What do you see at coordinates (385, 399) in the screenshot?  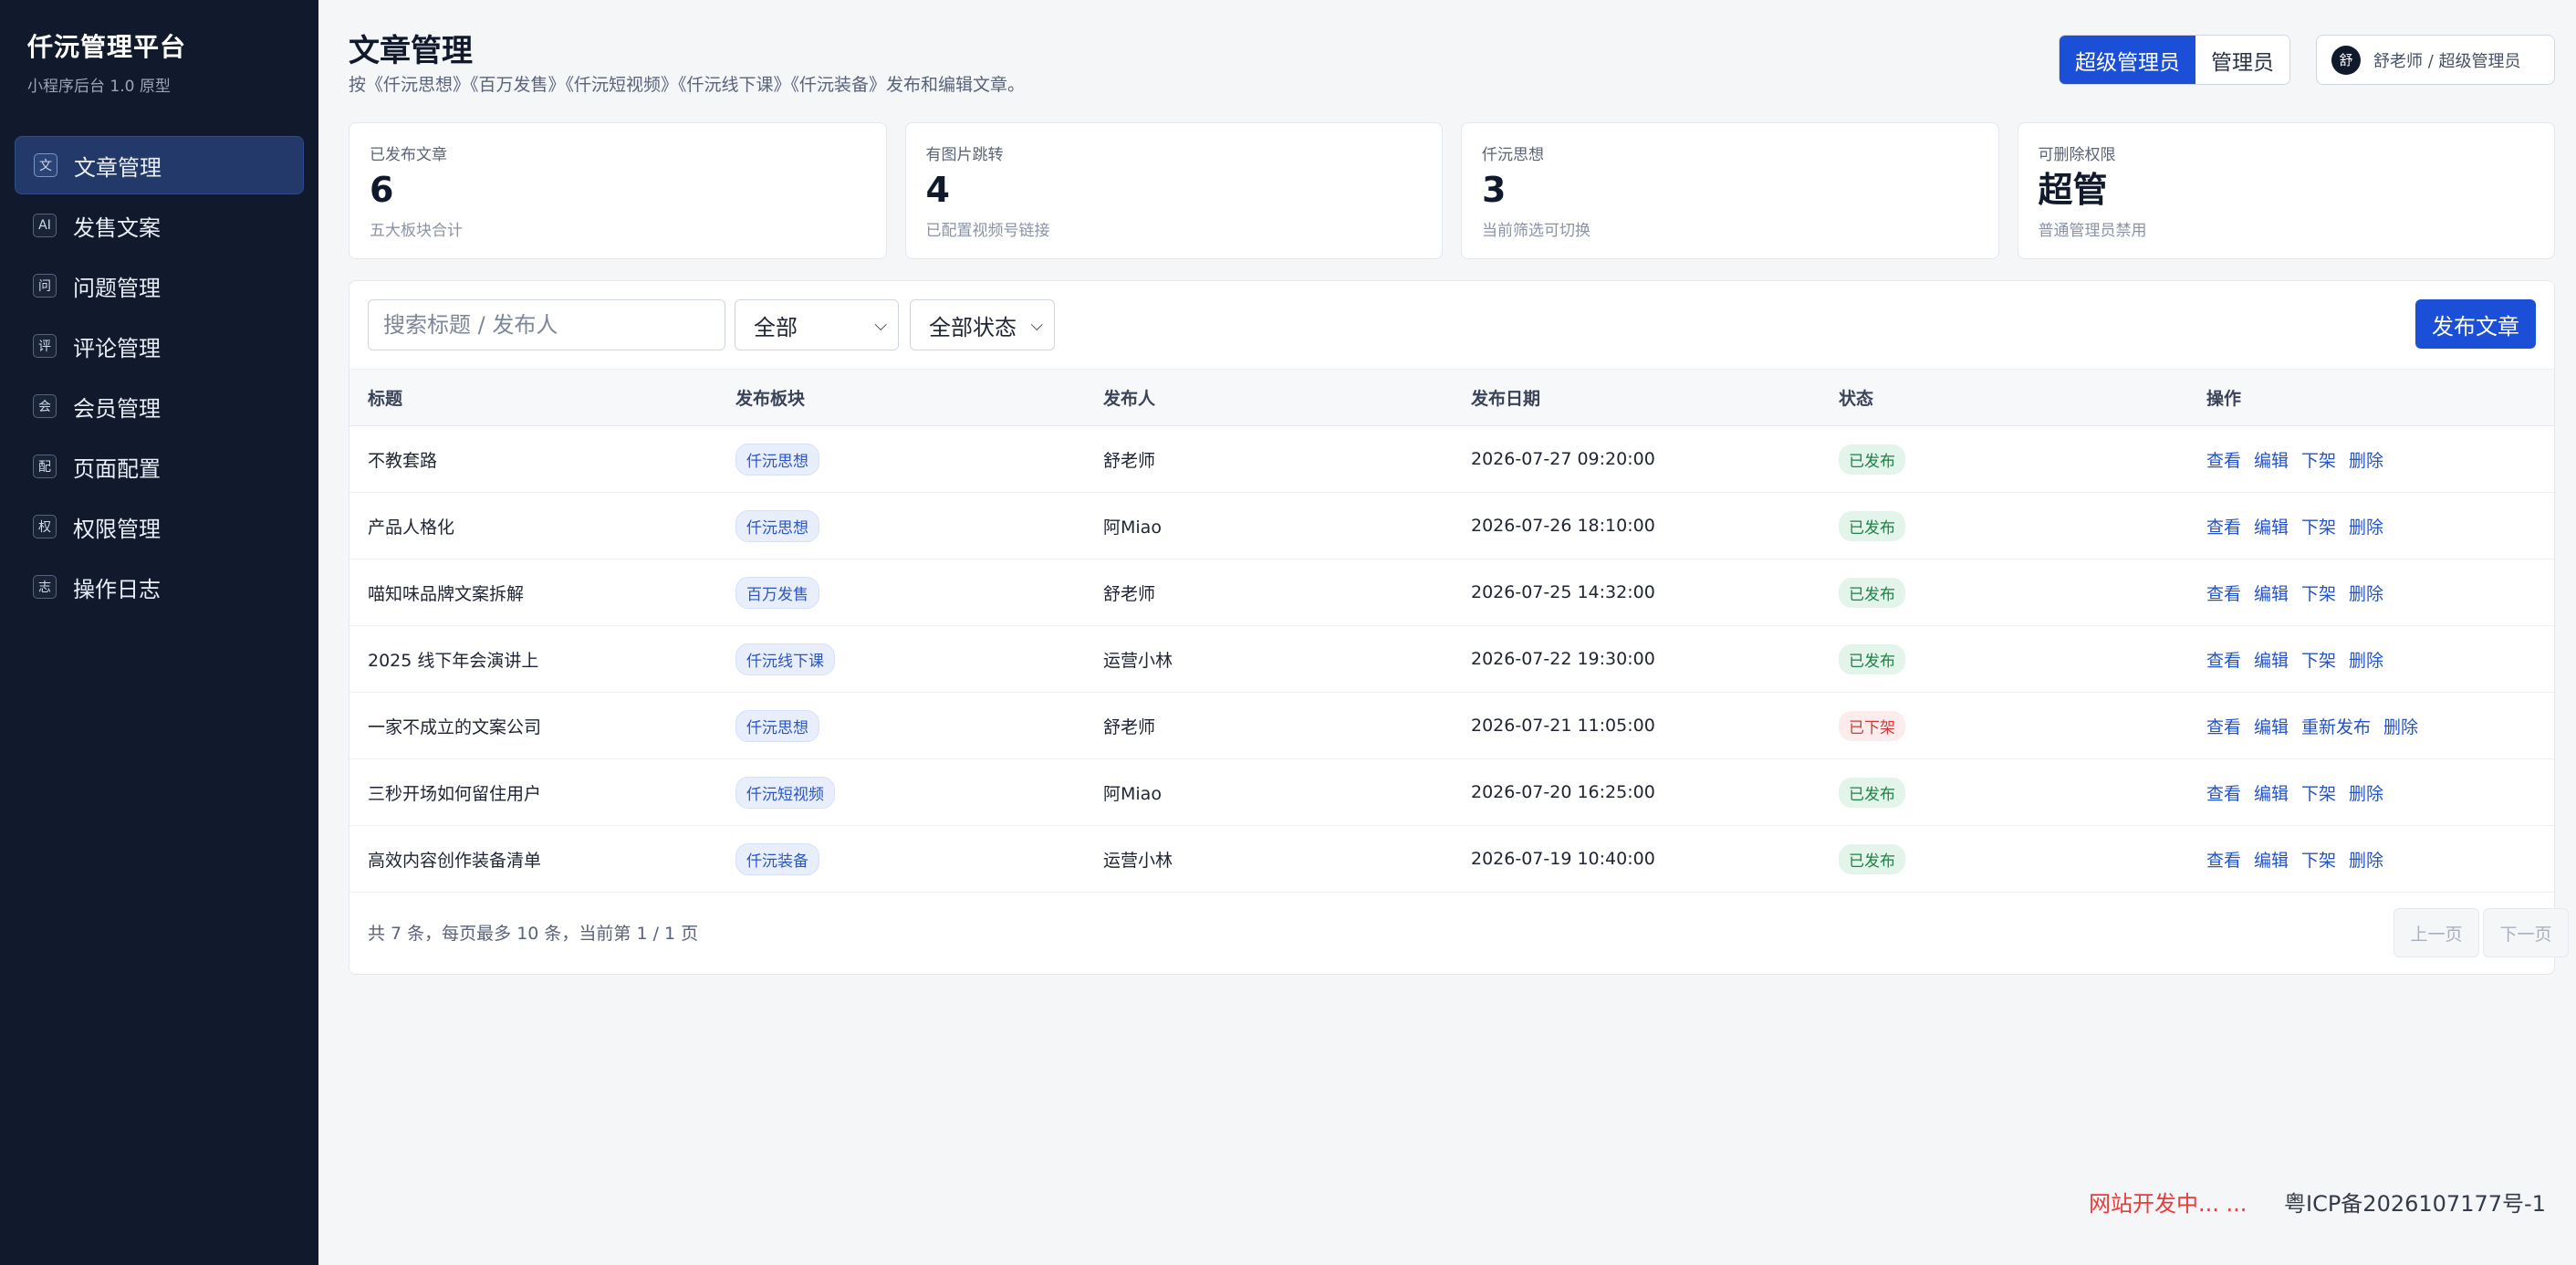 I see `column-header-title: 标题` at bounding box center [385, 399].